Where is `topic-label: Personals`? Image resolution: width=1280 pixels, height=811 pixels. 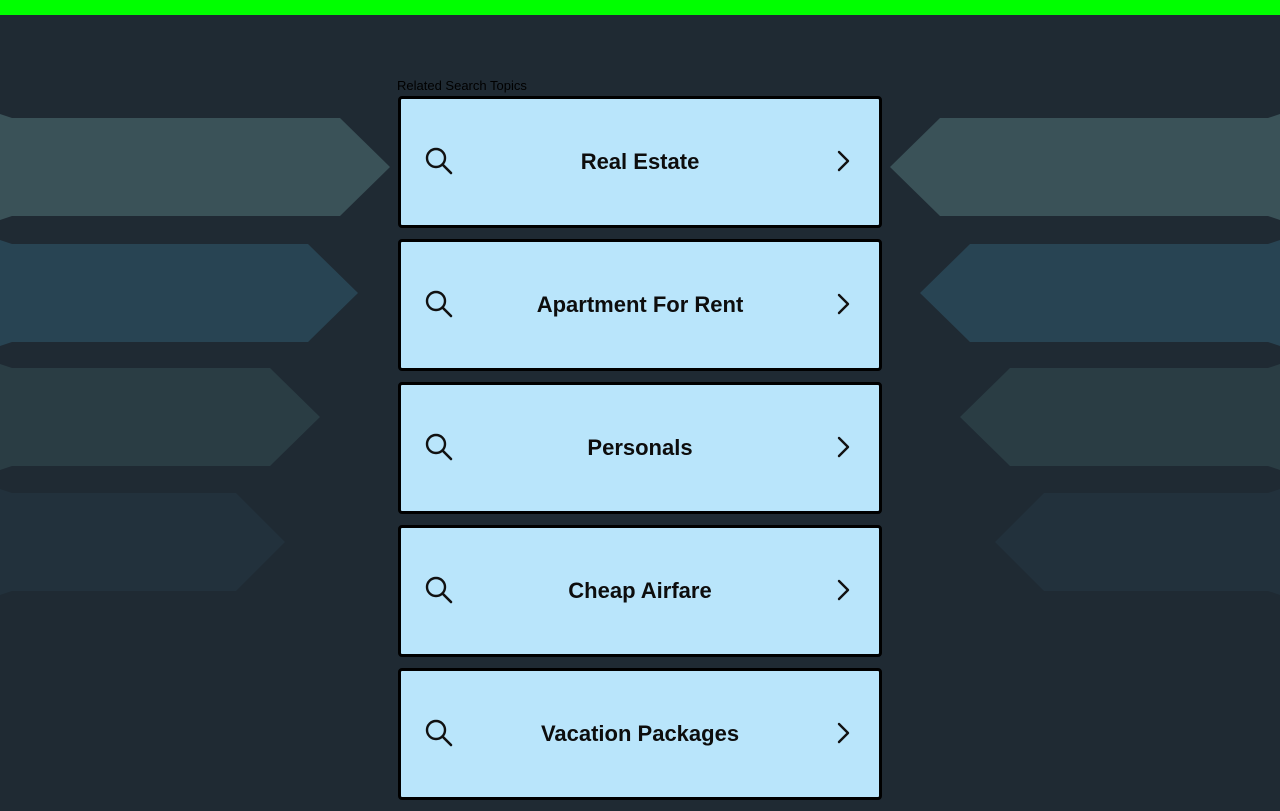
topic-label: Personals is located at coordinates (640, 447).